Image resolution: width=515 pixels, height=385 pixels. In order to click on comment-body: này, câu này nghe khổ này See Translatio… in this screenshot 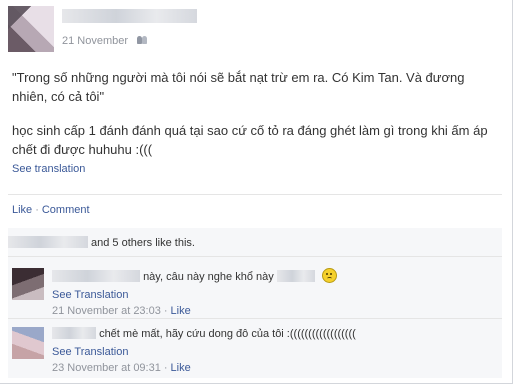, I will do `click(272, 292)`.